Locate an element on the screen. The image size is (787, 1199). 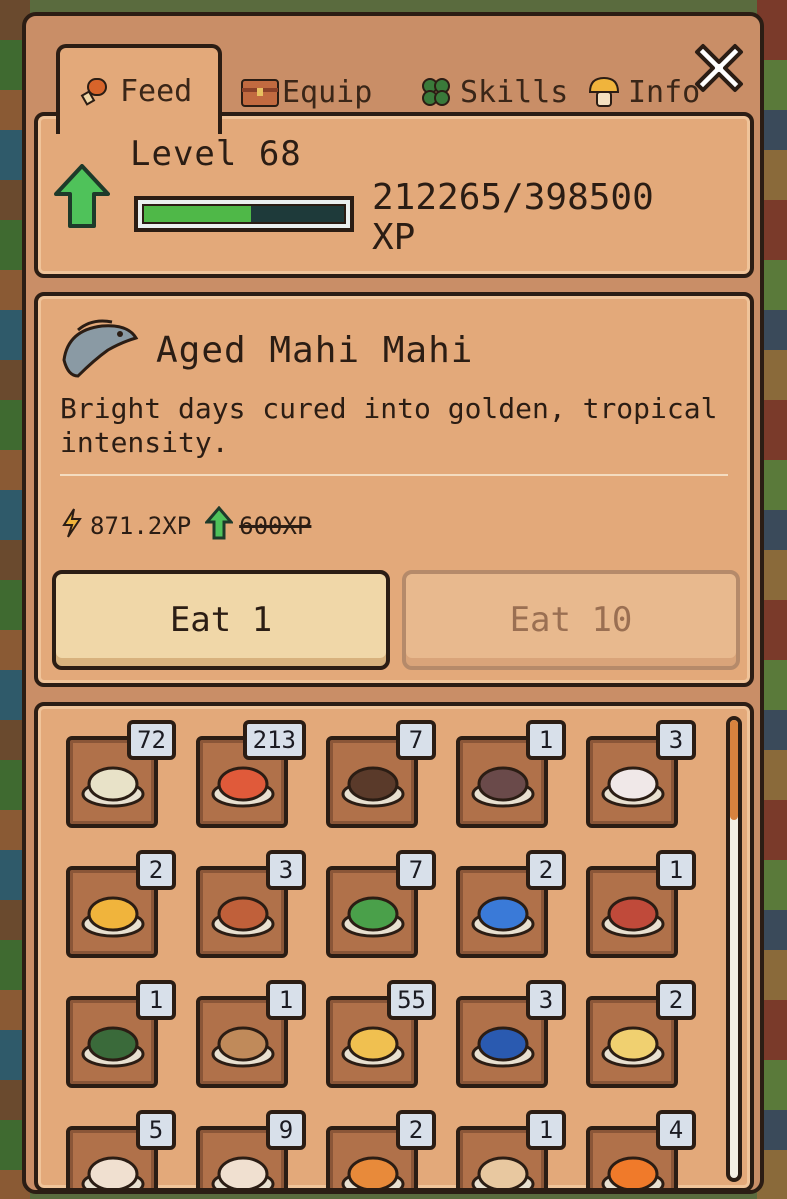
item-count-badge: 213 is located at coordinates (274, 740).